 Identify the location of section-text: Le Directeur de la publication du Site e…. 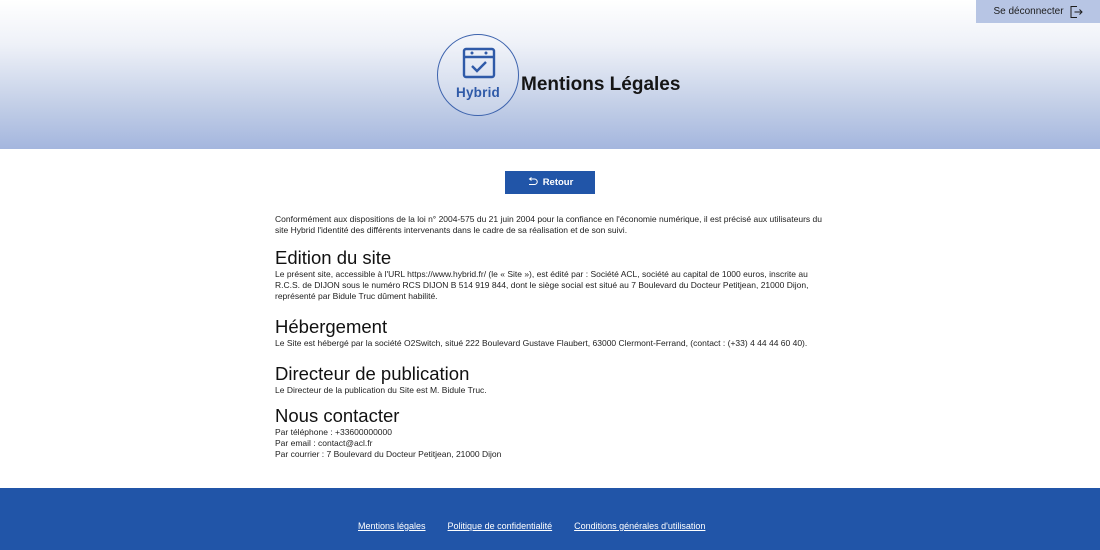
(381, 390).